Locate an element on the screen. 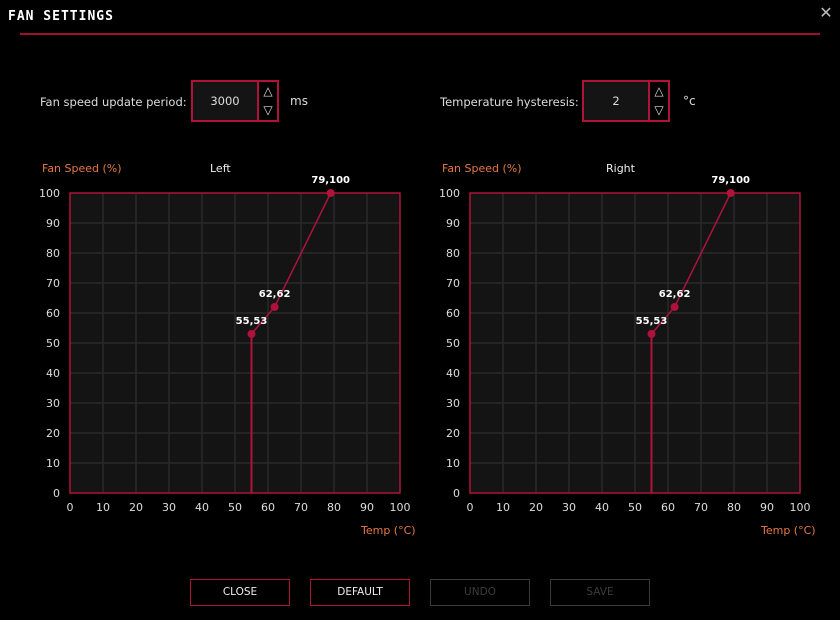 Image resolution: width=840 pixels, height=620 pixels. save-button: SAVE is located at coordinates (600, 592).